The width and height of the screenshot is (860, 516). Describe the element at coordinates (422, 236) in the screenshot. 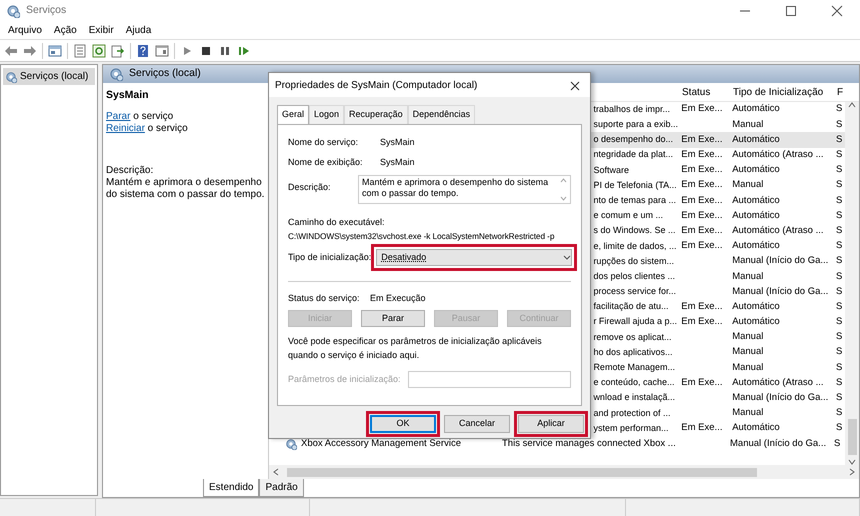

I see `path-text: C:\WINDOWS\system32\svchost.exe -k LocalSystemNetworkRestricted -p` at that location.